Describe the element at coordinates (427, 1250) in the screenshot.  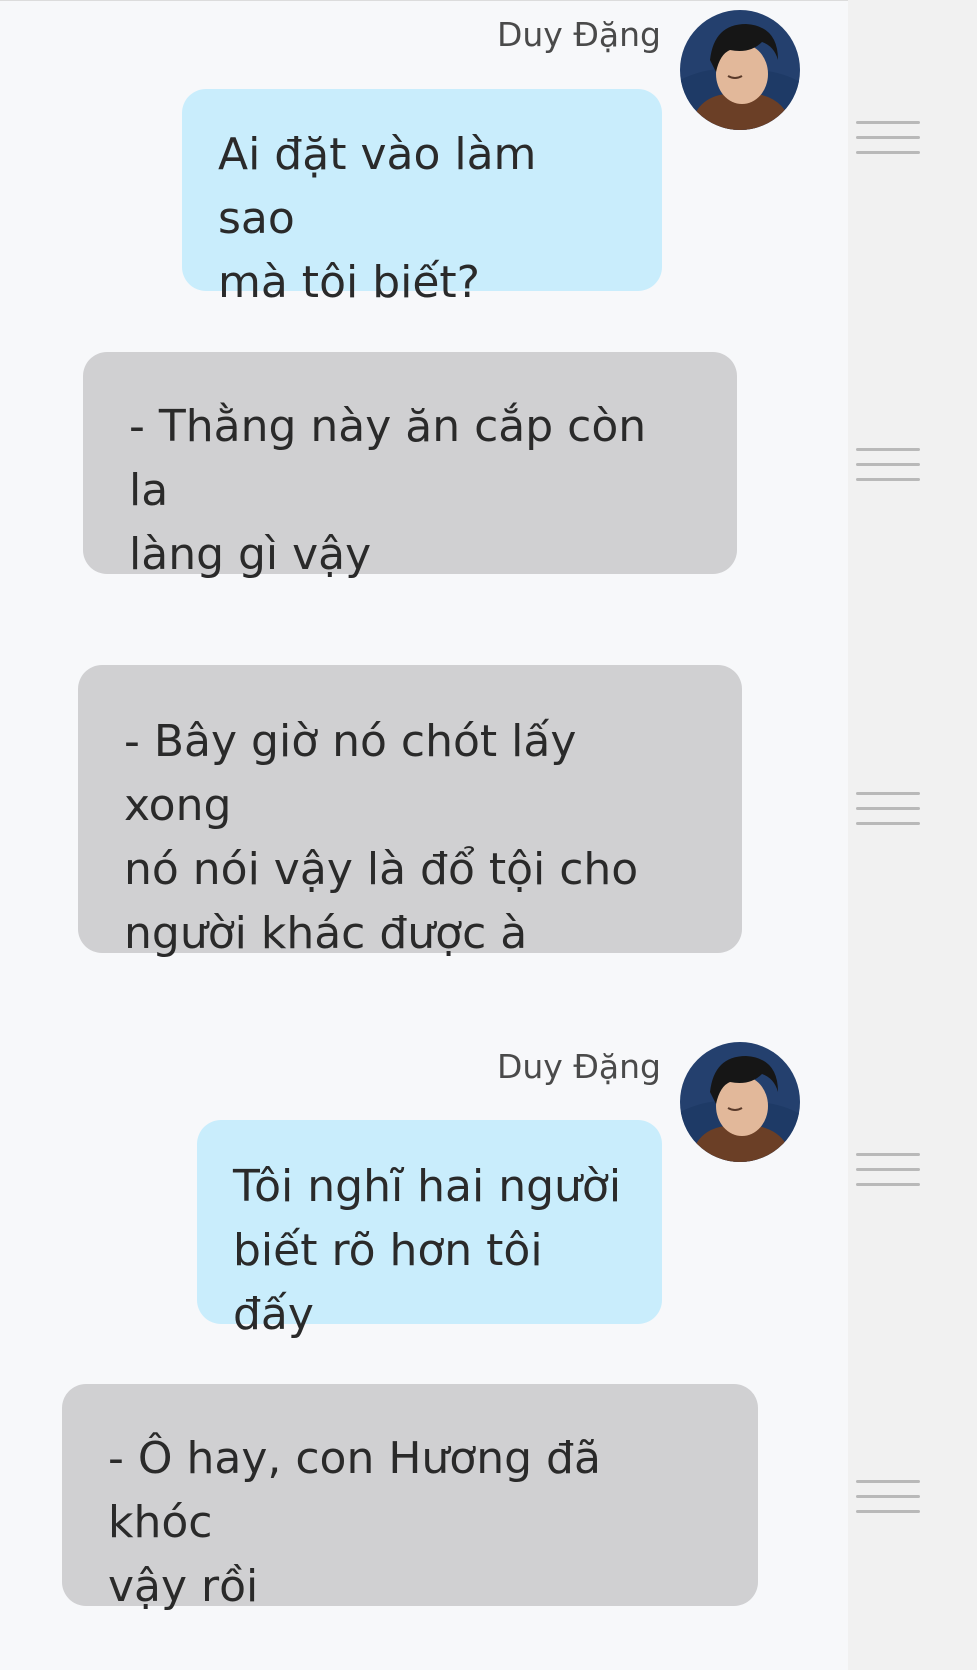
I see `message-text: Tôi nghĩ hai người biết rõ hơn tôi đấy` at that location.